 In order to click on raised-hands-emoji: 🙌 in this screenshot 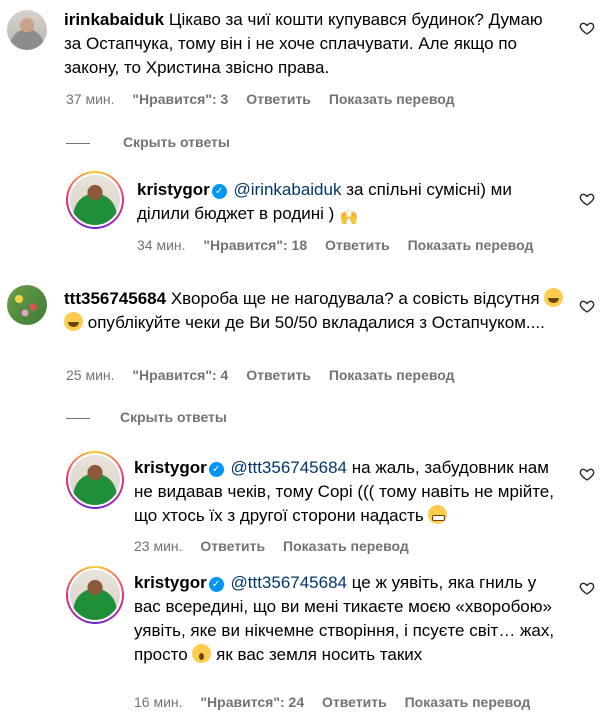, I will do `click(349, 217)`.